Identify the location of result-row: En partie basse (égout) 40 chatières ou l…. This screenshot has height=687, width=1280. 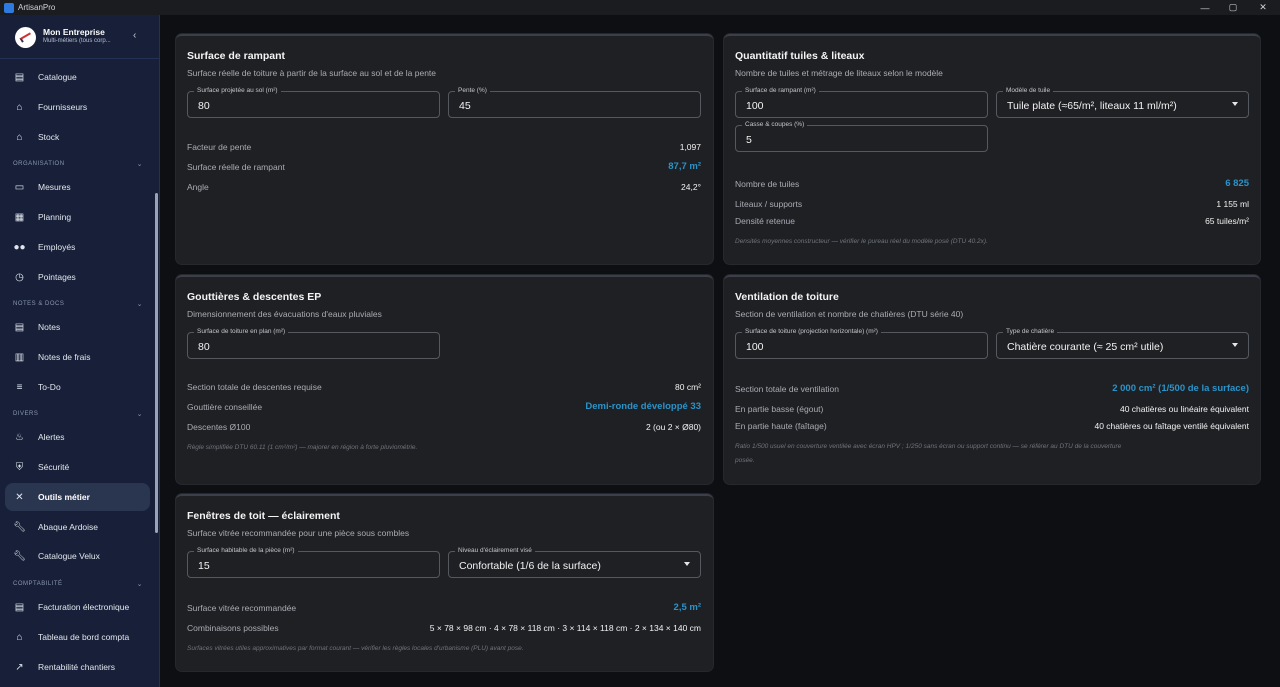
(992, 409).